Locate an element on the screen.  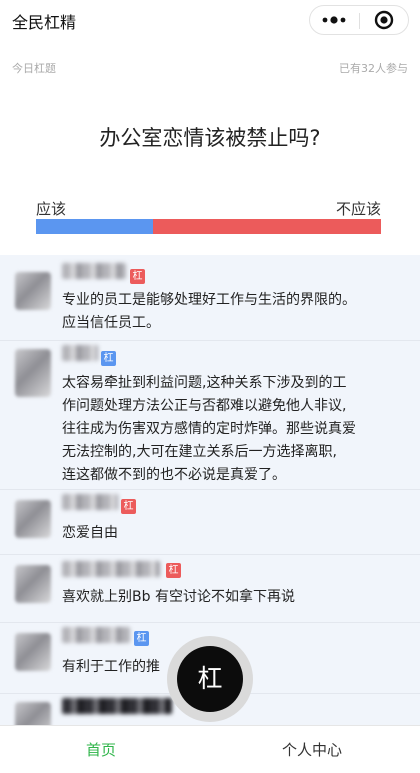
topic-label: 今日杠题 is located at coordinates (34, 68).